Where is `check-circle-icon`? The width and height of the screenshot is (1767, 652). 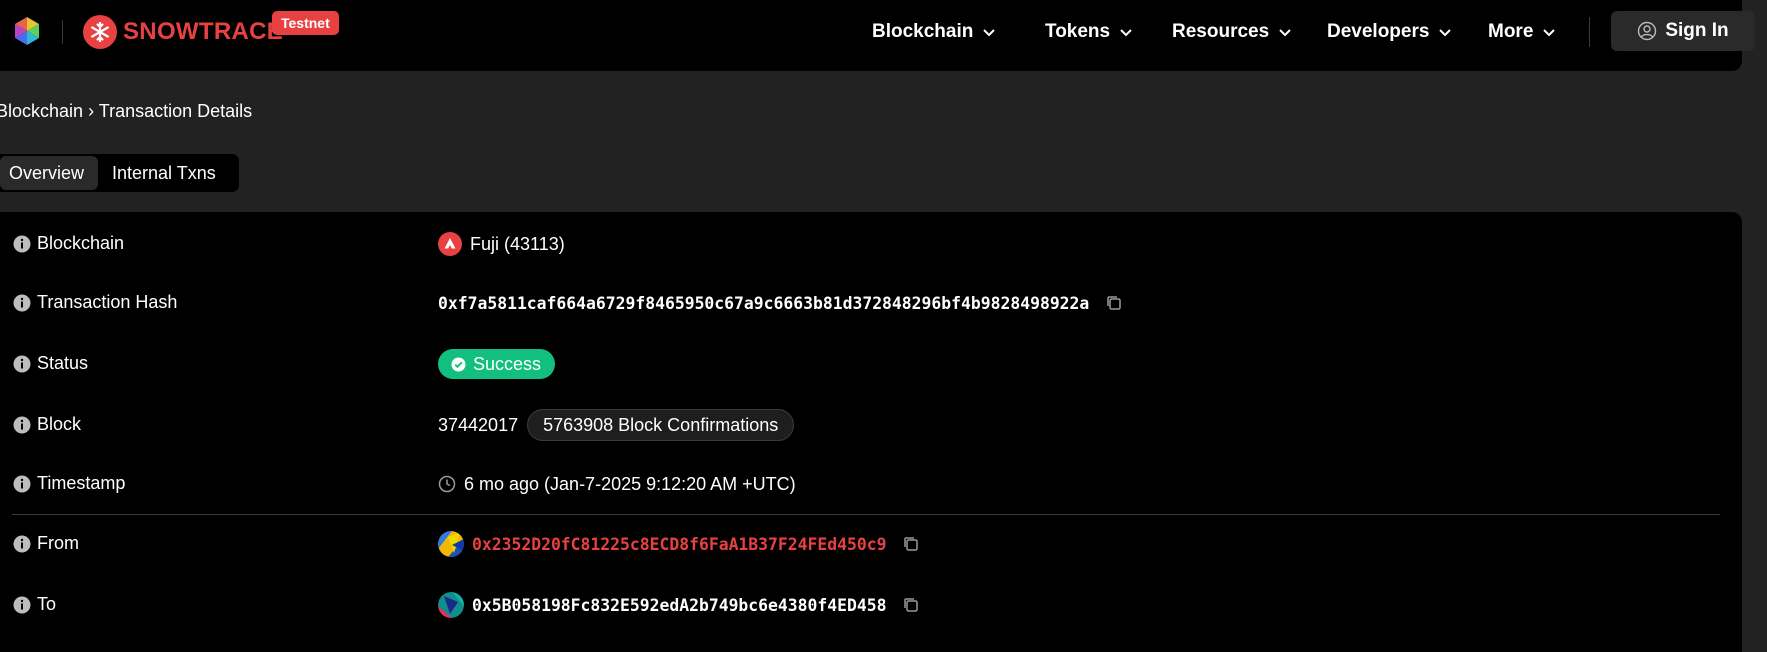
check-circle-icon is located at coordinates (458, 364).